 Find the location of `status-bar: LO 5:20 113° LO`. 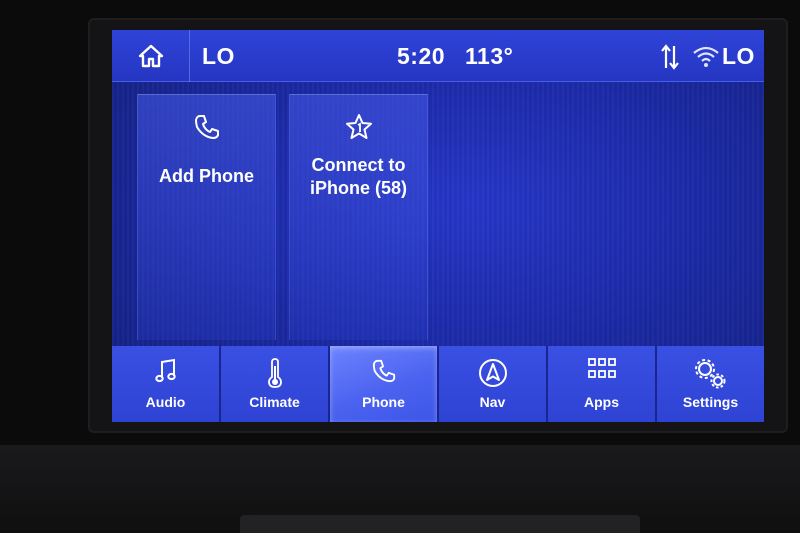

status-bar: LO 5:20 113° LO is located at coordinates (438, 56).